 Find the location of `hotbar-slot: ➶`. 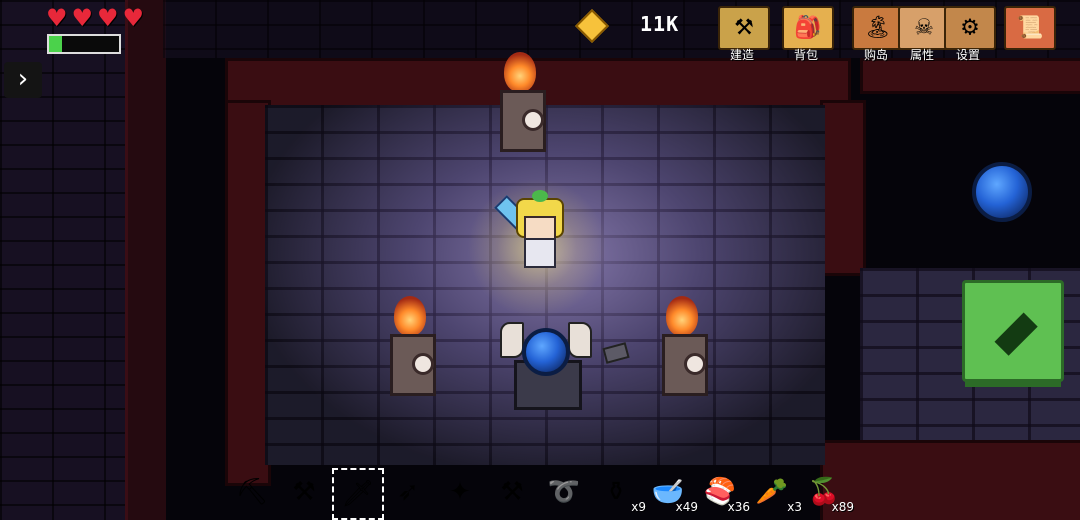

hotbar-slot: ➶ is located at coordinates (408, 492).